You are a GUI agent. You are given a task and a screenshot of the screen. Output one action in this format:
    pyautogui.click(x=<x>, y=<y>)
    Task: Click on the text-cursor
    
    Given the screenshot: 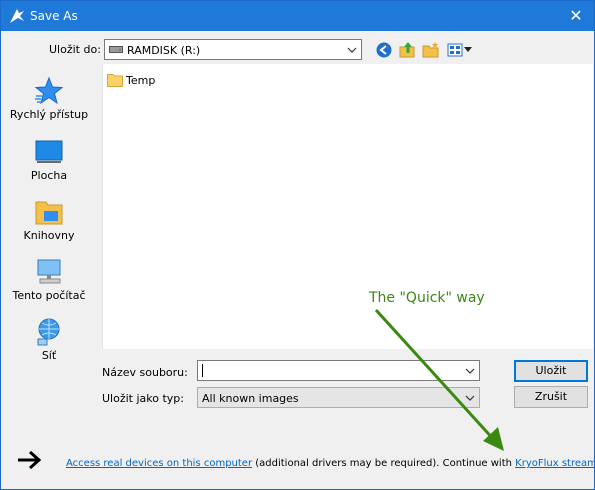 What is the action you would take?
    pyautogui.click(x=202, y=370)
    